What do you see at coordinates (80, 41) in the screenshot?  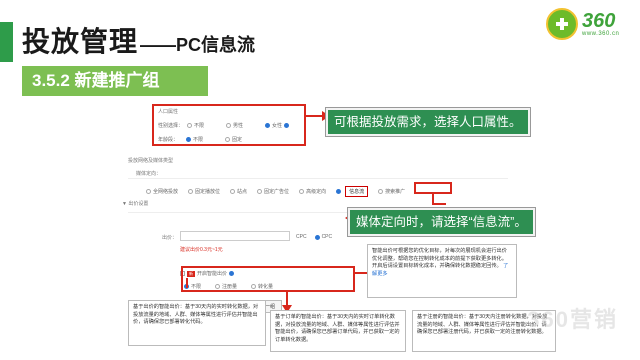 I see `page-title-main: 投放管理` at bounding box center [80, 41].